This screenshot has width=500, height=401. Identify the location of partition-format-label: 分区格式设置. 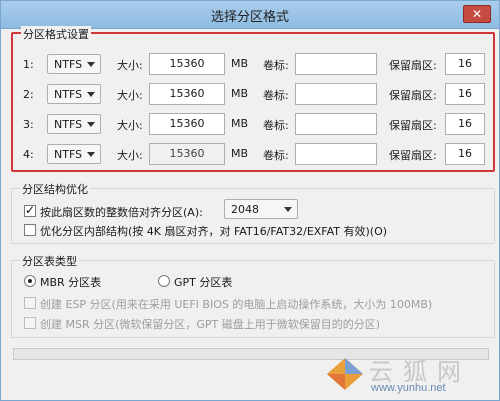
(56, 34).